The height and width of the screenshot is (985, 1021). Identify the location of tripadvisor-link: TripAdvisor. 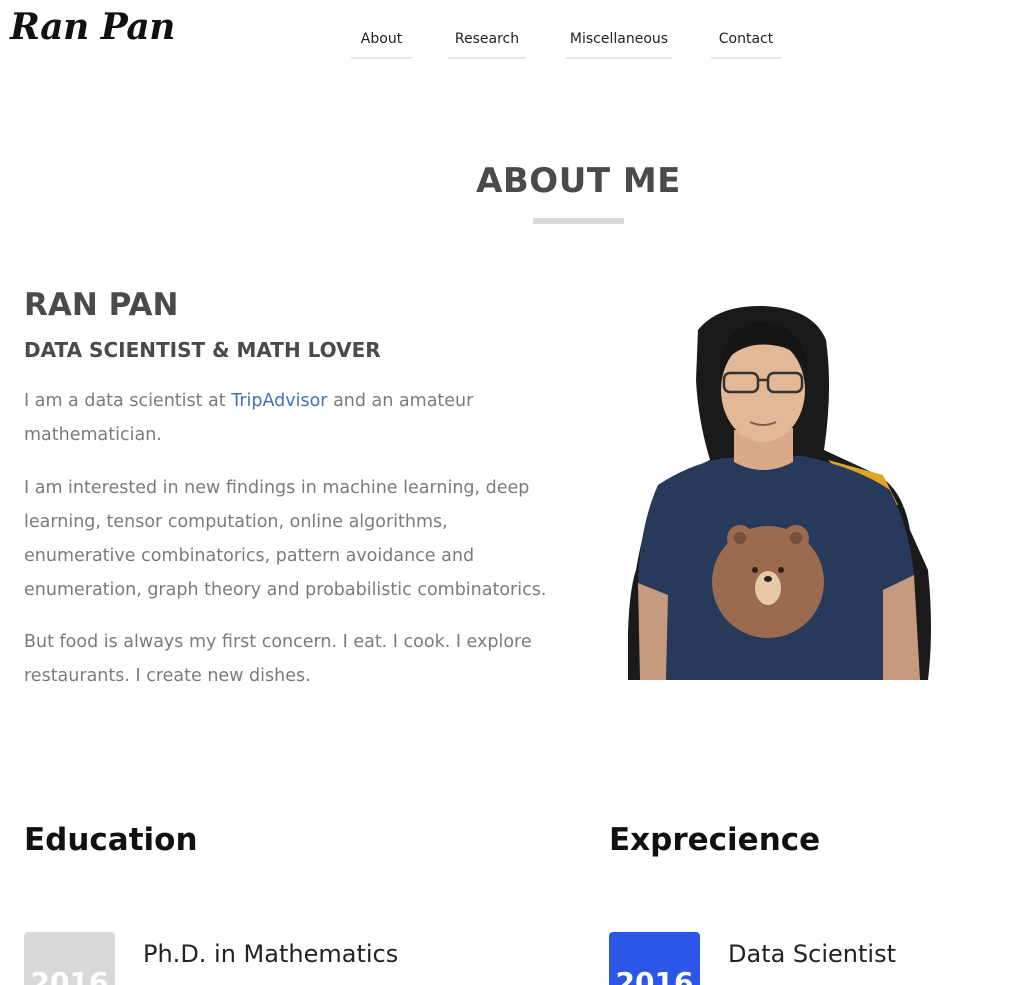
(279, 401).